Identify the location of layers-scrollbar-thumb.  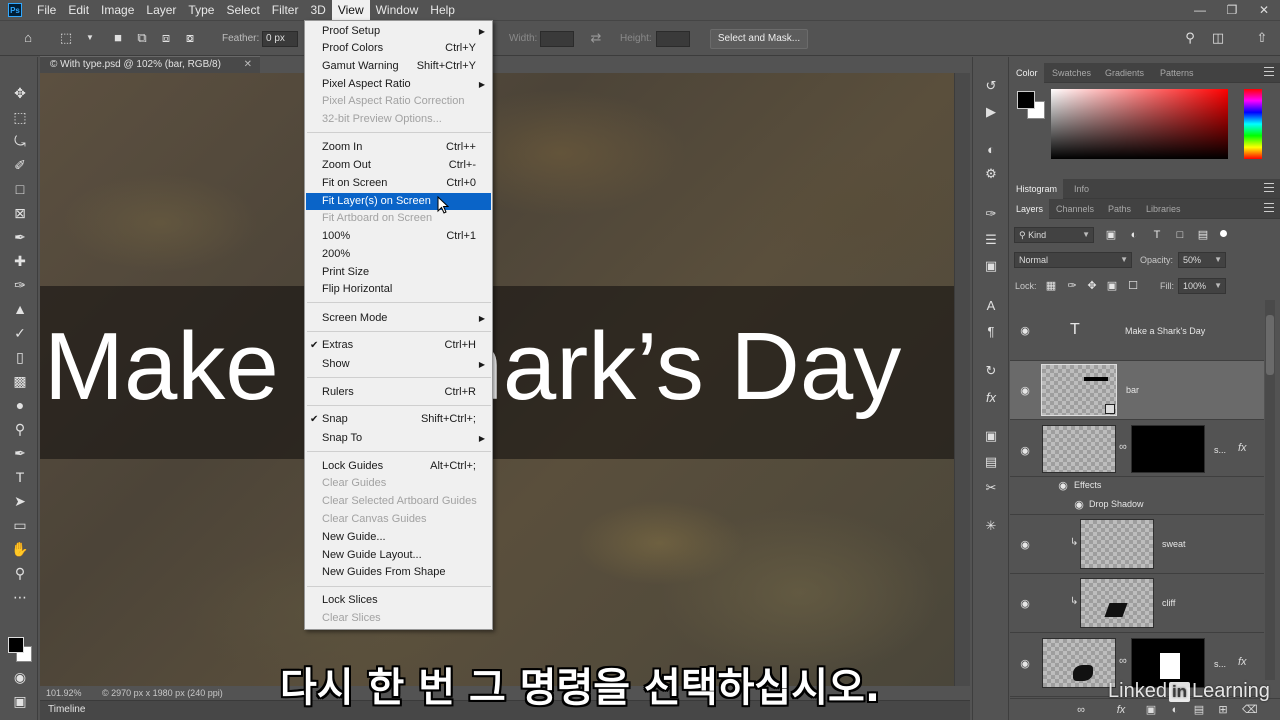
(1270, 345).